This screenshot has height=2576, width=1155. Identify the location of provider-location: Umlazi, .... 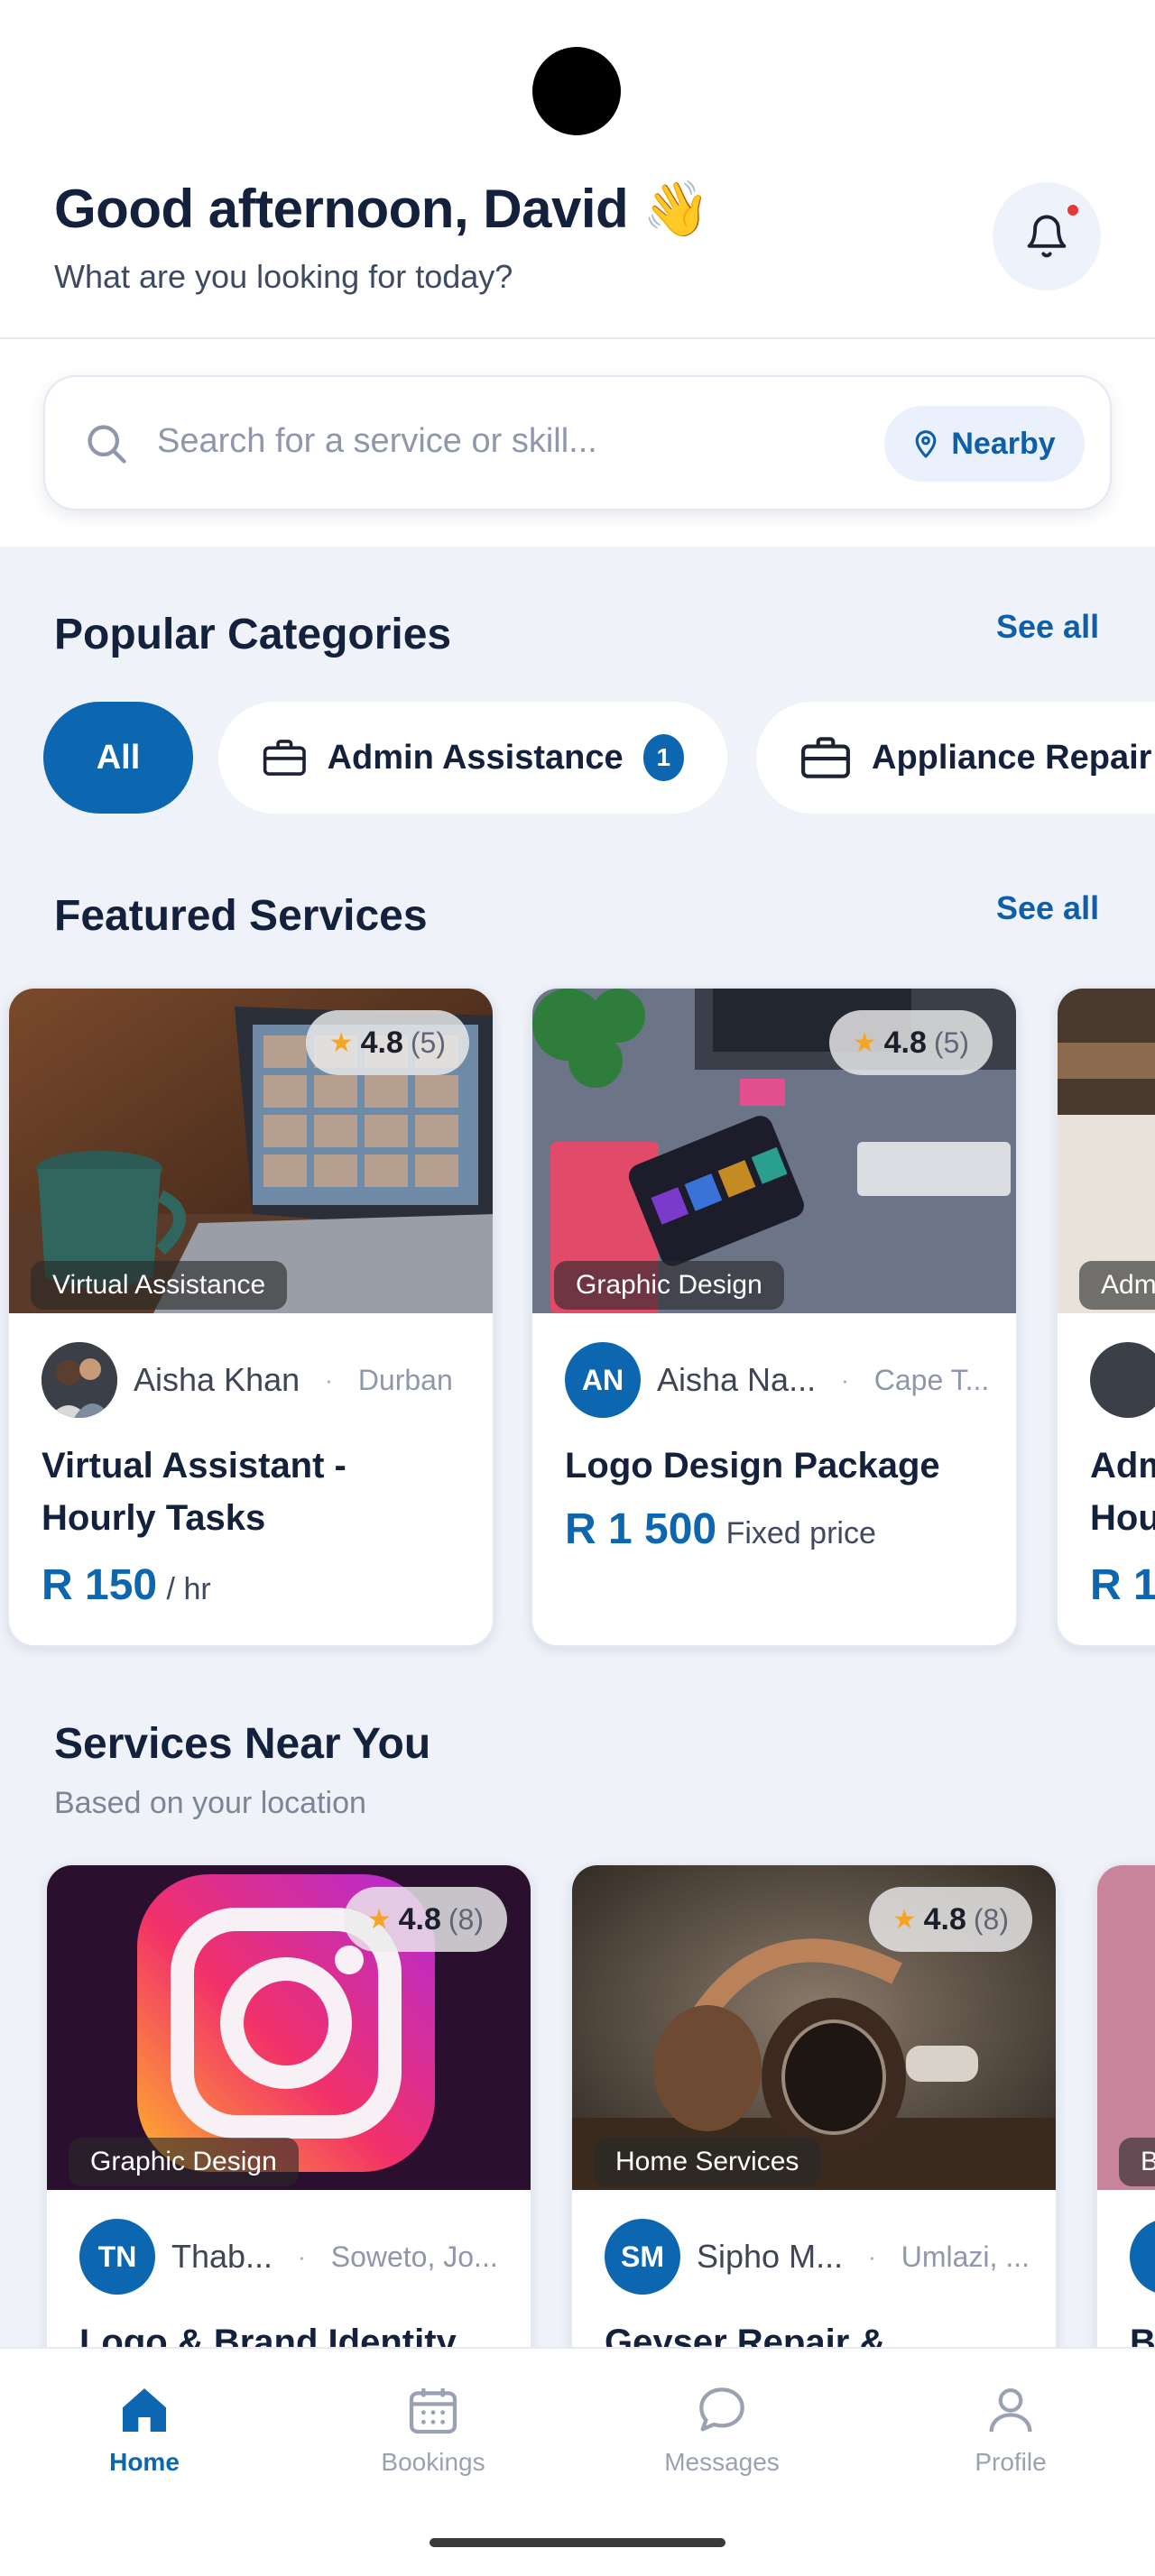
(966, 2256).